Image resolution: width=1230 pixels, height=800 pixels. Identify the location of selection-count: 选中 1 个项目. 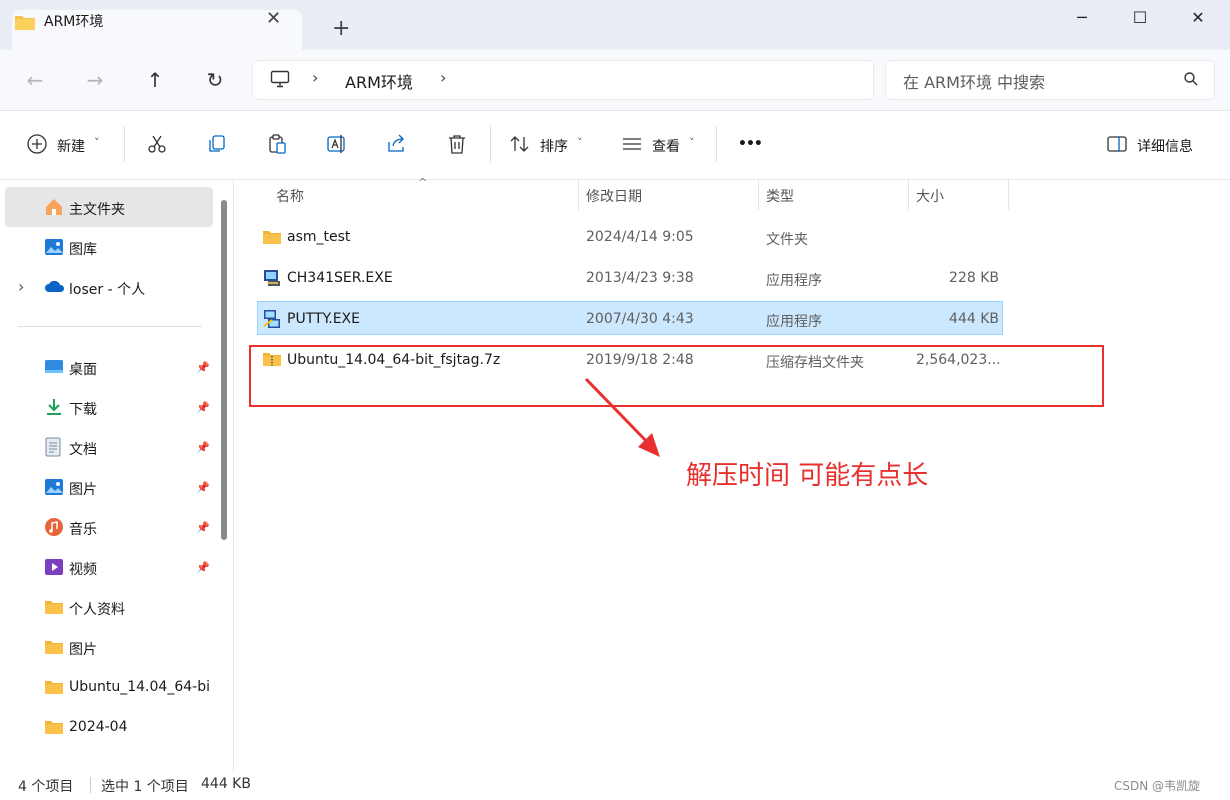
(145, 787).